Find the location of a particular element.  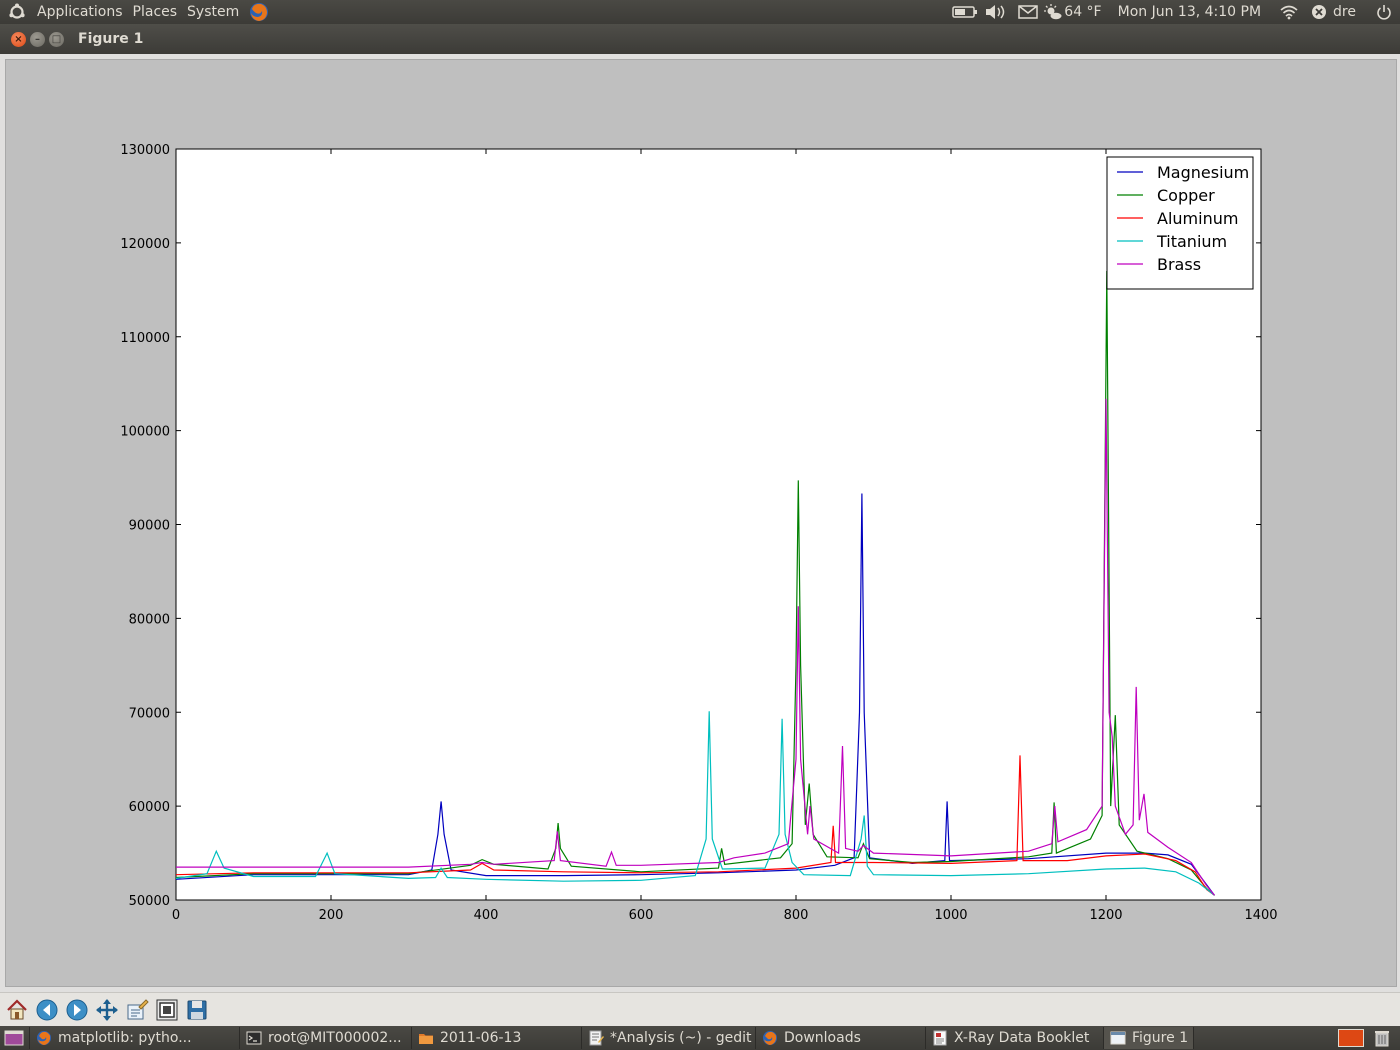

terminal-icon is located at coordinates (254, 1038).